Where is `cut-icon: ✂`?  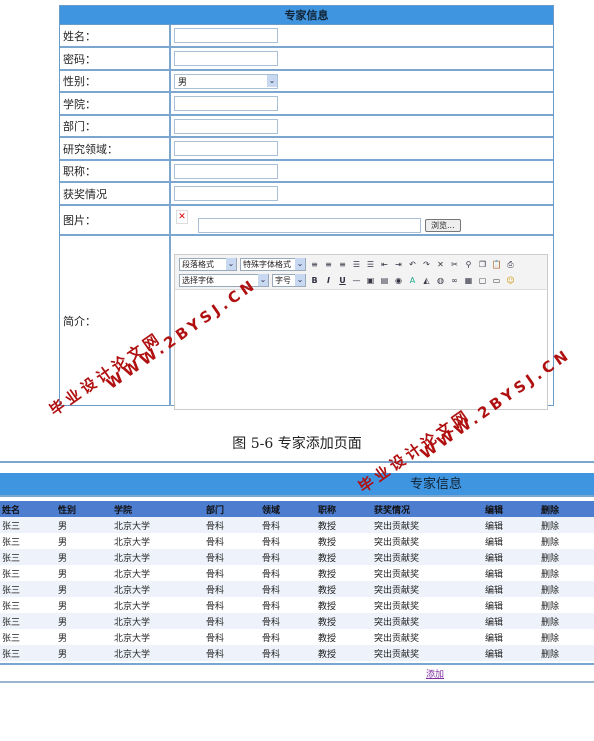 cut-icon: ✂ is located at coordinates (454, 264).